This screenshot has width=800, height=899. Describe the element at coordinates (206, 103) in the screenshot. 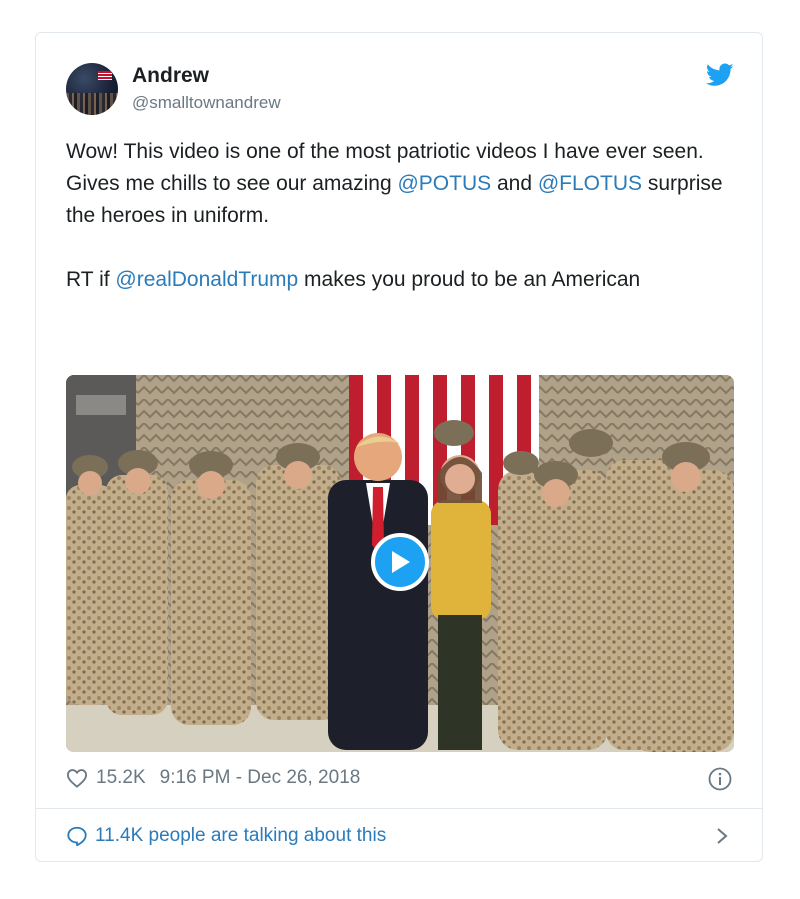

I see `author-handle: @smalltownandrew` at that location.